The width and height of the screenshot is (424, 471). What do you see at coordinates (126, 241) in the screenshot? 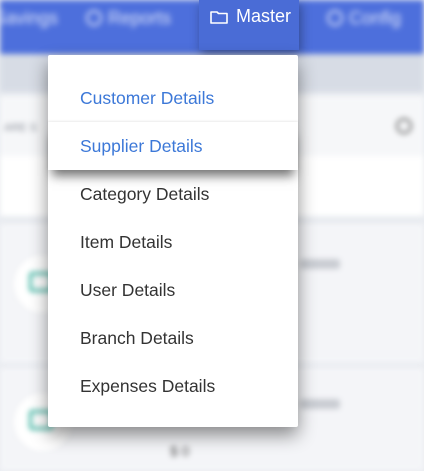
I see `menu-item-label: Item Details` at bounding box center [126, 241].